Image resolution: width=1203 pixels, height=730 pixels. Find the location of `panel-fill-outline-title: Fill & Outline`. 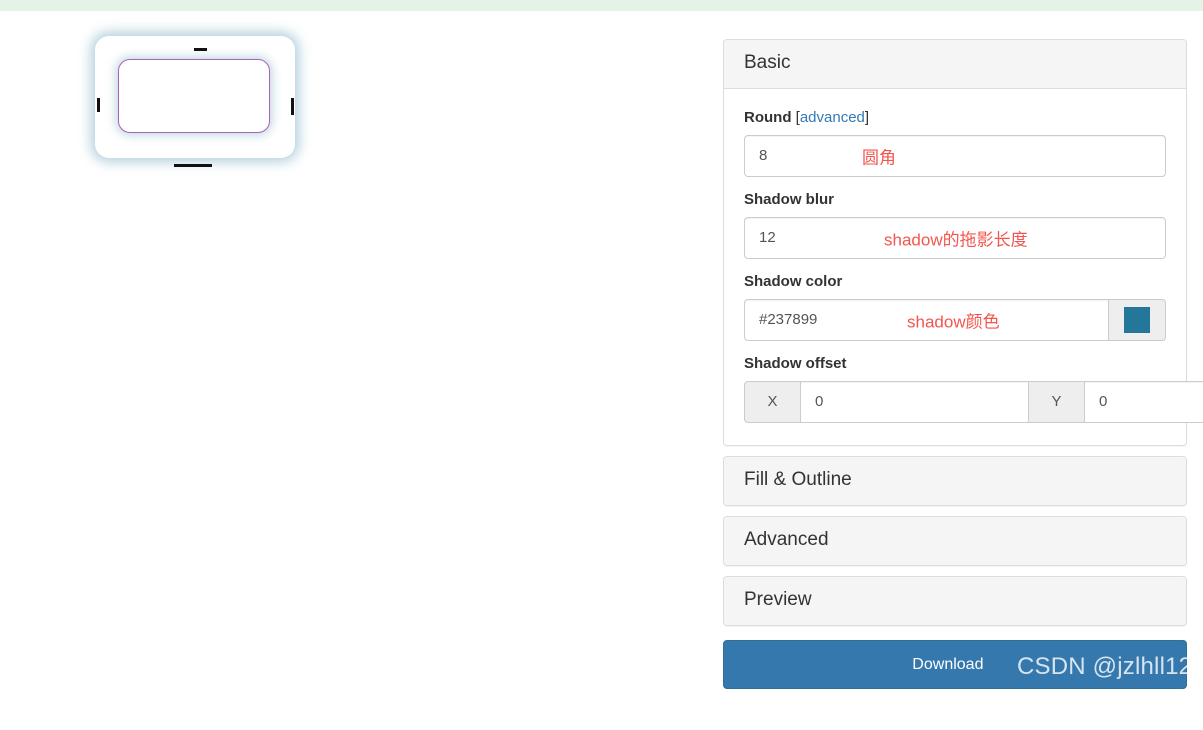

panel-fill-outline-title: Fill & Outline is located at coordinates (798, 479).